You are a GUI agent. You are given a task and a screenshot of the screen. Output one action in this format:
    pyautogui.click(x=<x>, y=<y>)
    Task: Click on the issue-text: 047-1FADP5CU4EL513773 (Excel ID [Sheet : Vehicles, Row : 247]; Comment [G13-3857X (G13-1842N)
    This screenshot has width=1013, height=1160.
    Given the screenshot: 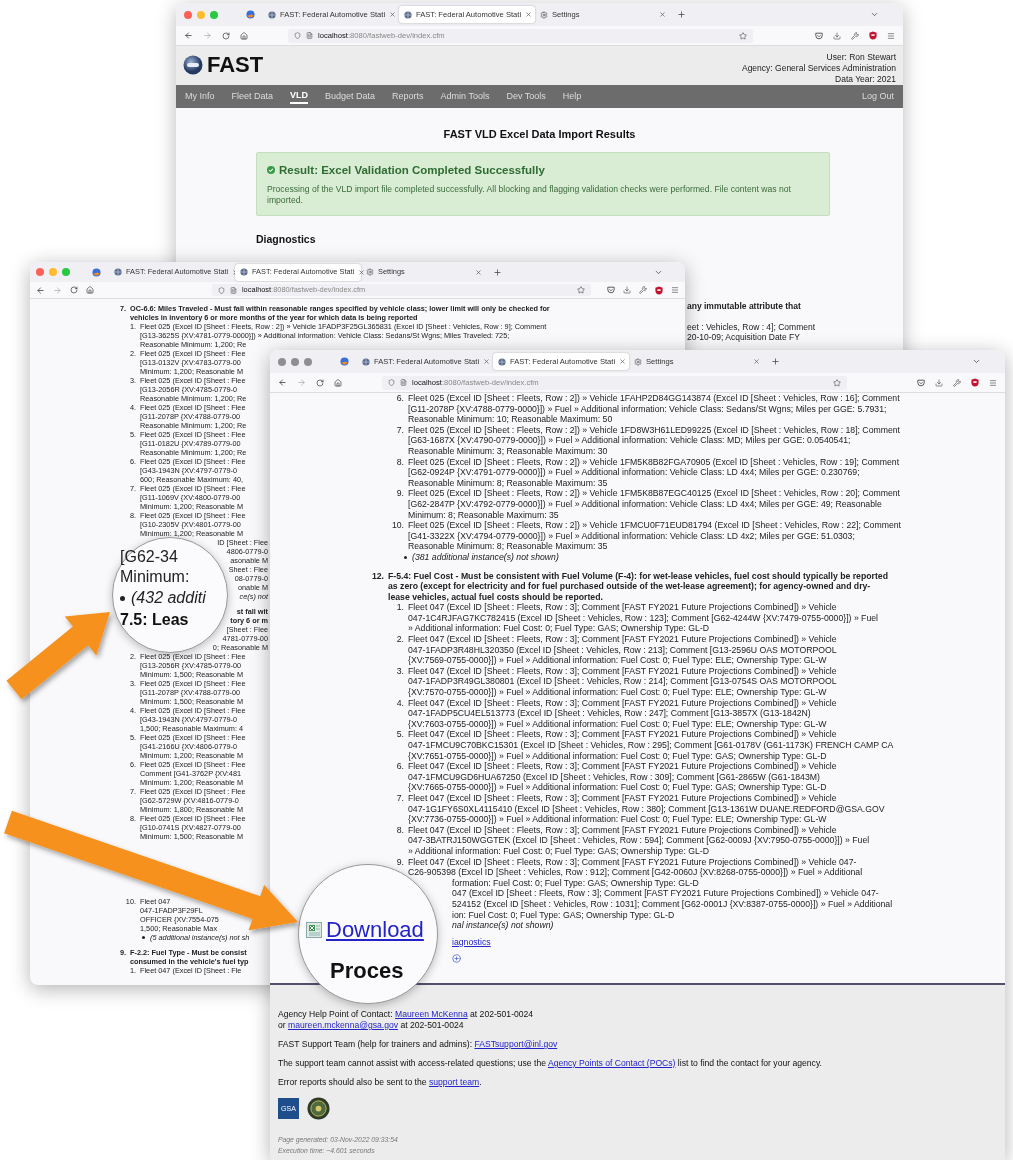 What is the action you would take?
    pyautogui.click(x=609, y=713)
    